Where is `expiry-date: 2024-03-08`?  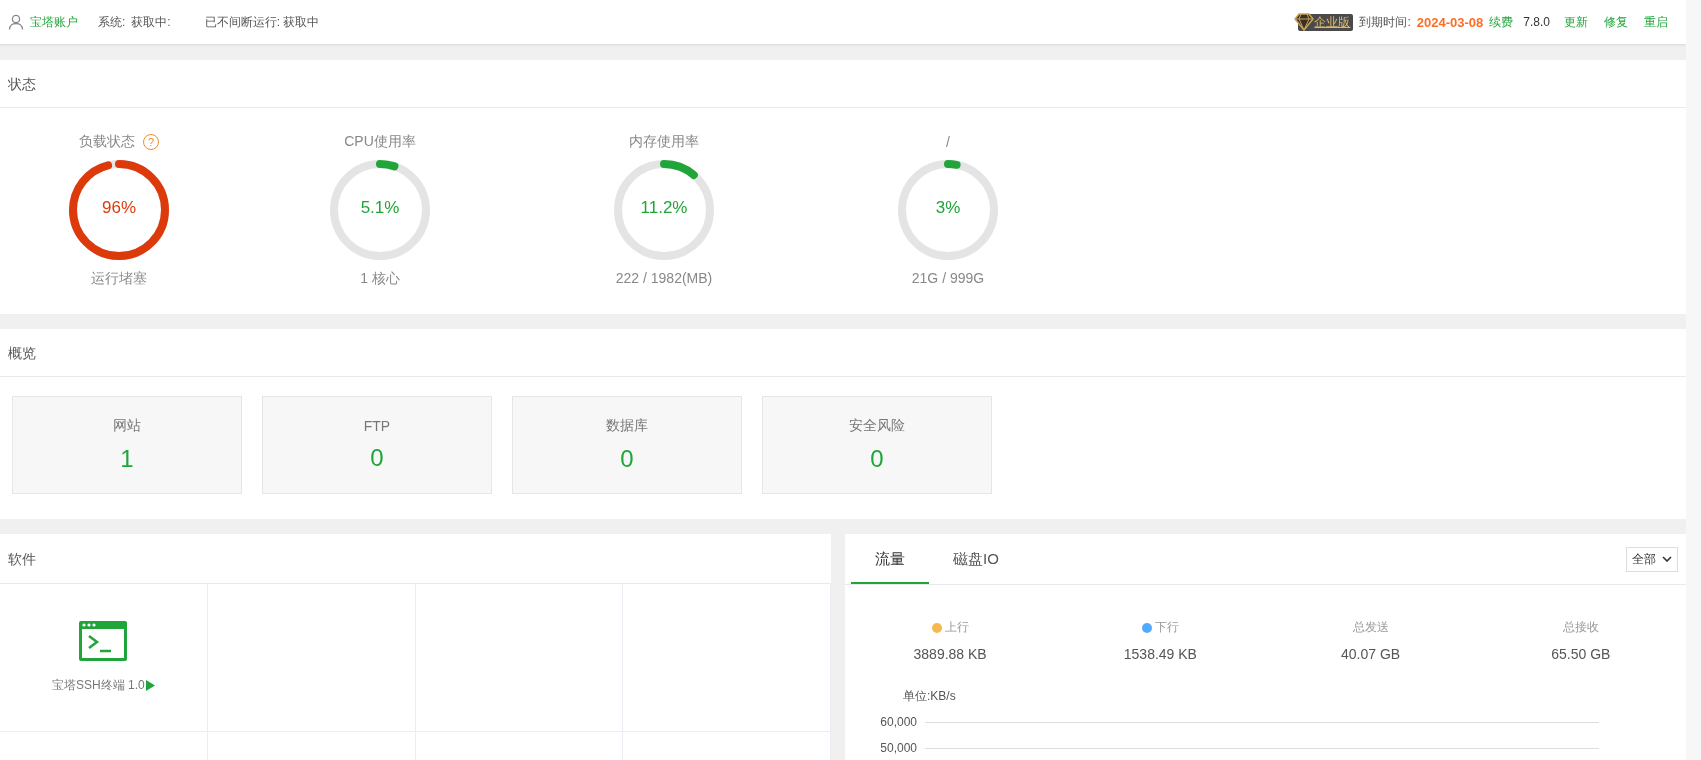
expiry-date: 2024-03-08 is located at coordinates (1450, 22).